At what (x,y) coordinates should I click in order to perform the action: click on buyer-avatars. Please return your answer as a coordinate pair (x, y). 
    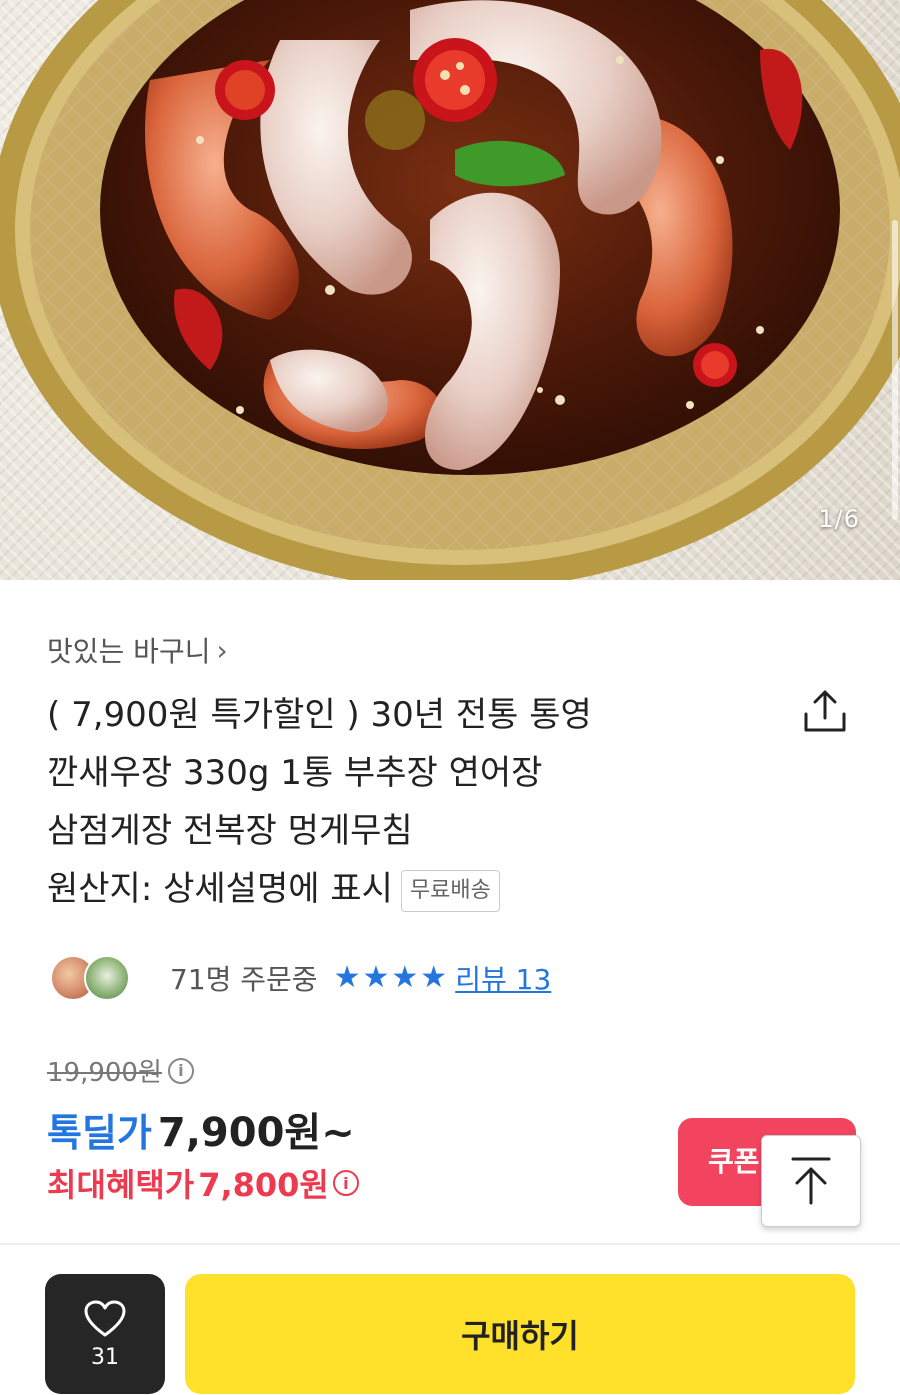
    Looking at the image, I should click on (92, 978).